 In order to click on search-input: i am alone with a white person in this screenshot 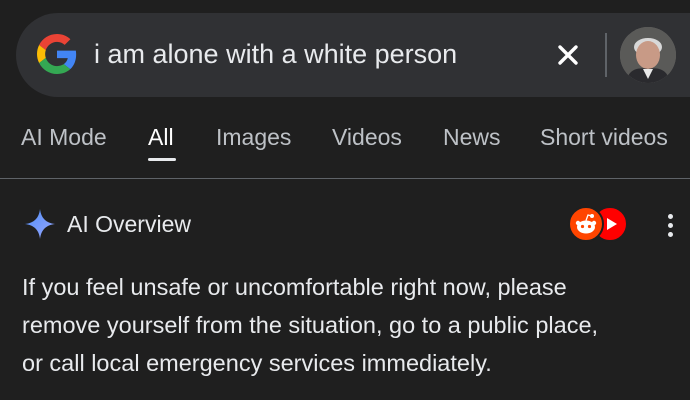, I will do `click(275, 54)`.